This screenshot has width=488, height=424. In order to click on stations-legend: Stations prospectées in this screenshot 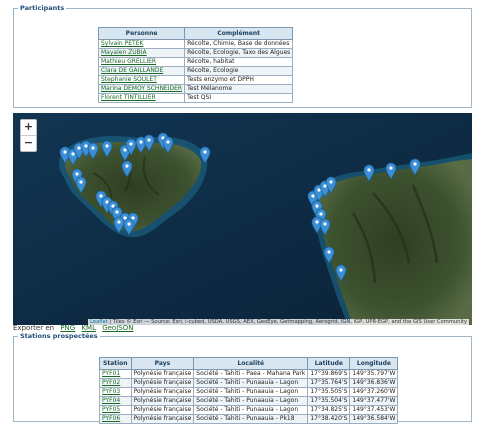, I will do `click(59, 336)`.